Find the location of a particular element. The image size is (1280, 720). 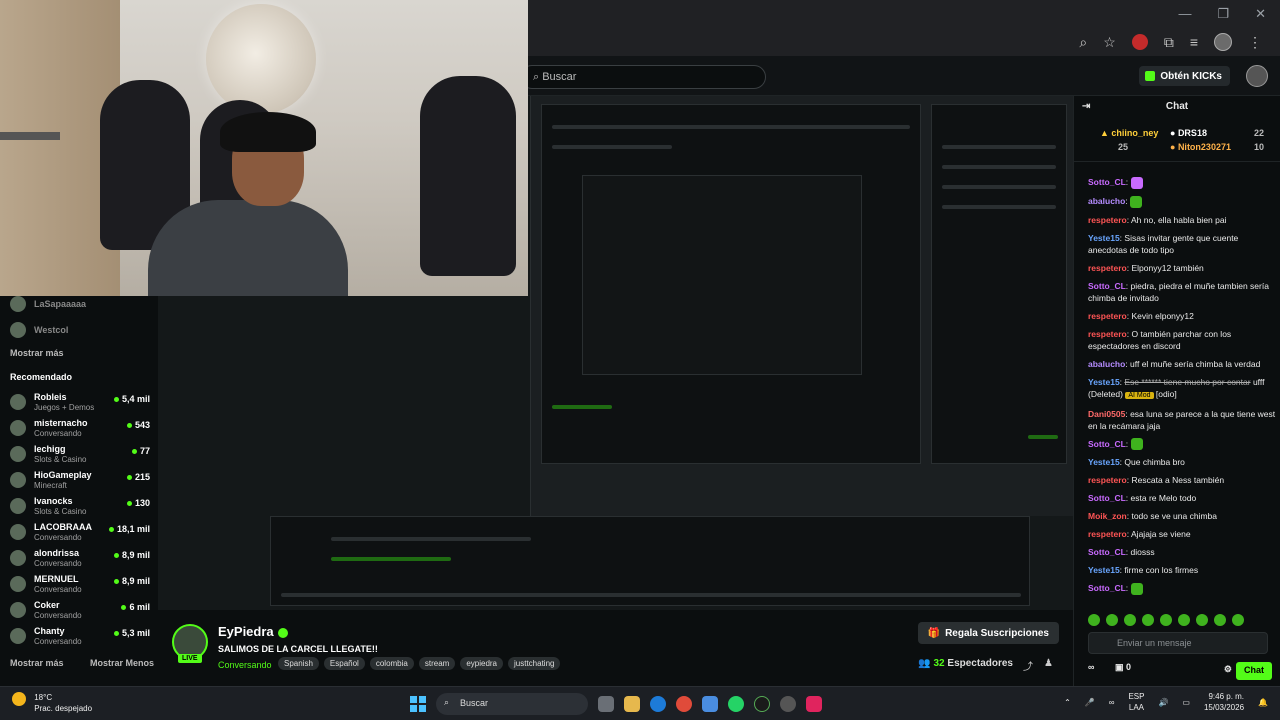

zoom-icon: ⌕ is located at coordinates (1083, 42).